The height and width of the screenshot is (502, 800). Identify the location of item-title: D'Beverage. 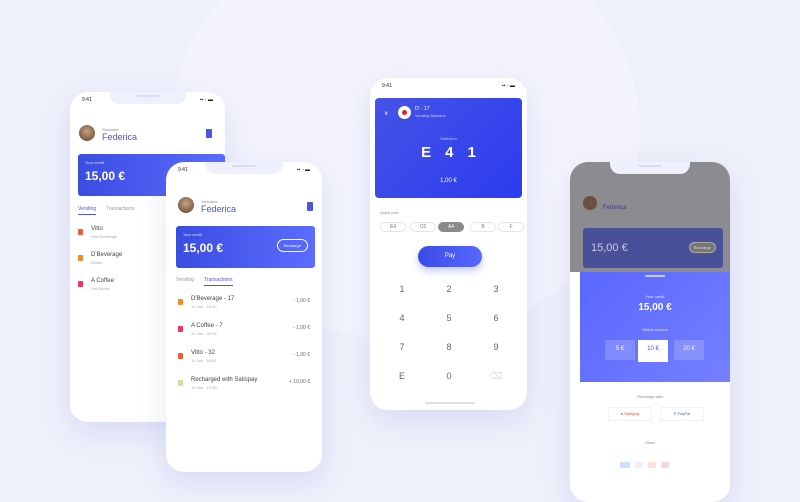
(107, 255).